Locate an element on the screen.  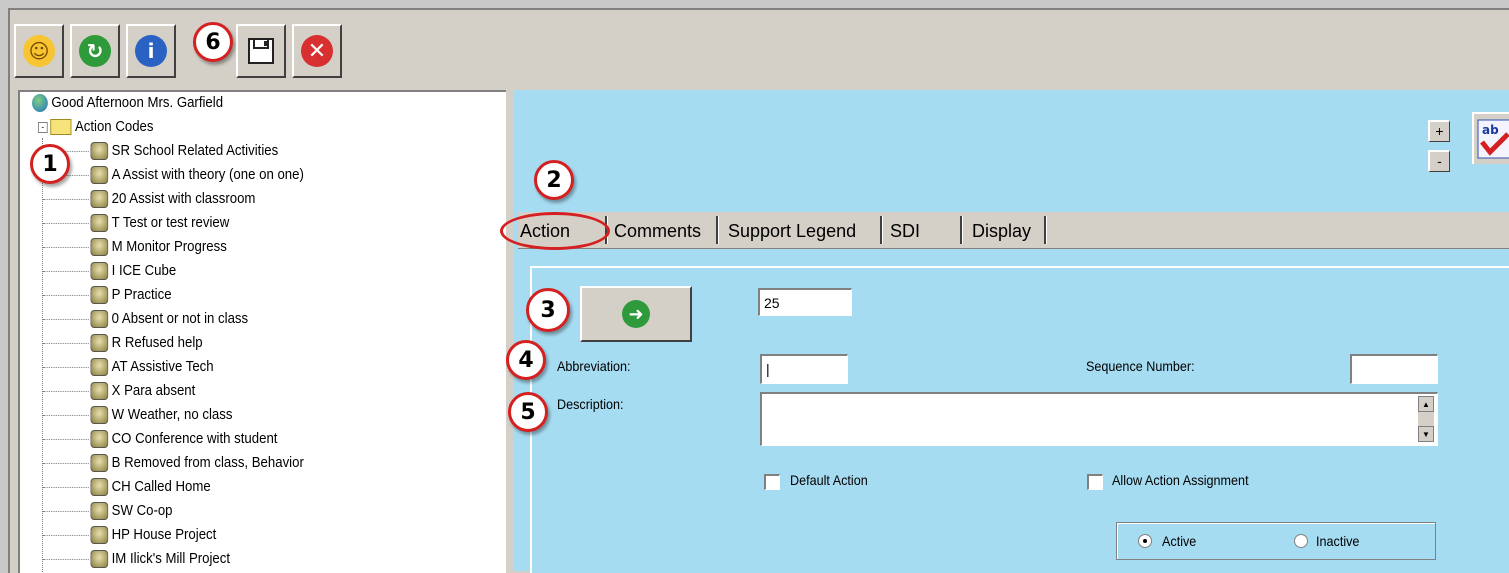
callout-1: 1 is located at coordinates (50, 164).